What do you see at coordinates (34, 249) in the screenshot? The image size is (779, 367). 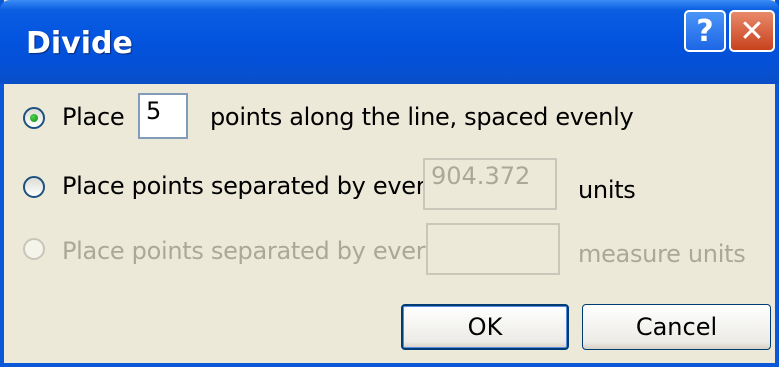 I see `radio-place-measure` at bounding box center [34, 249].